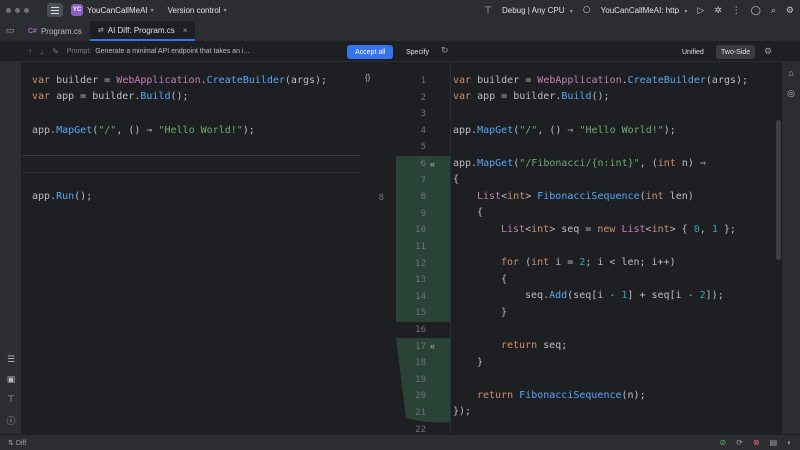 Image resolution: width=800 pixels, height=450 pixels. Describe the element at coordinates (618, 229) in the screenshot. I see `code-line: List<int> seq = new List<int> { 0, 1 };` at that location.